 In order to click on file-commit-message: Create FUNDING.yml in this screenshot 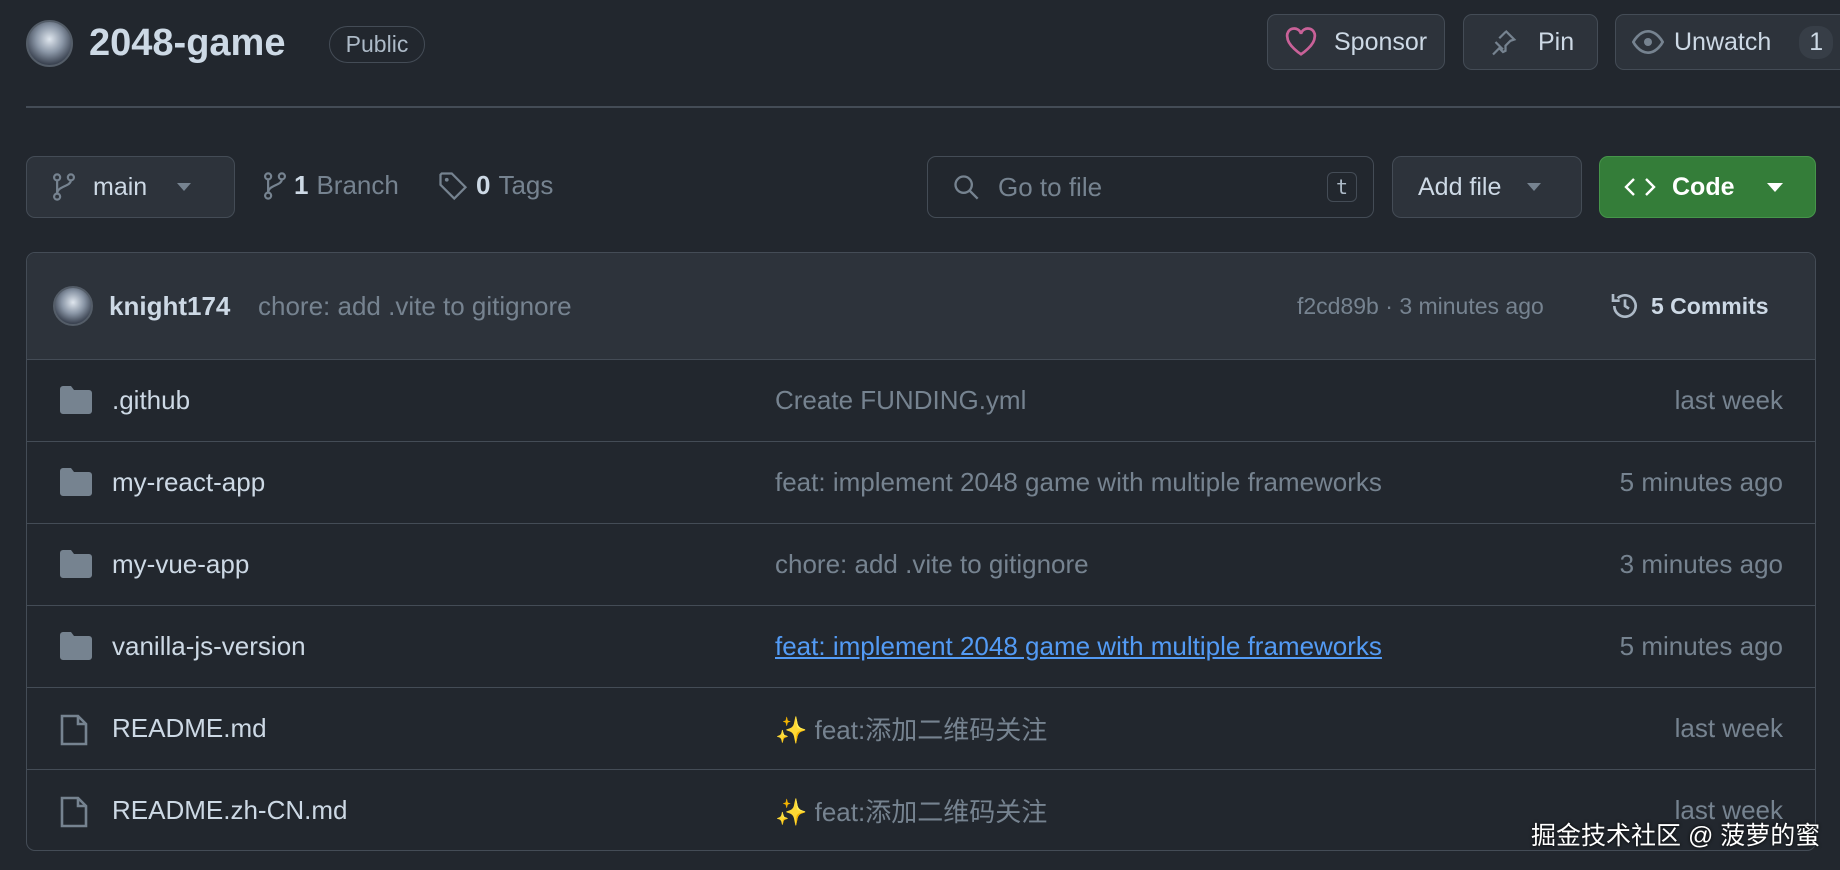, I will do `click(900, 400)`.